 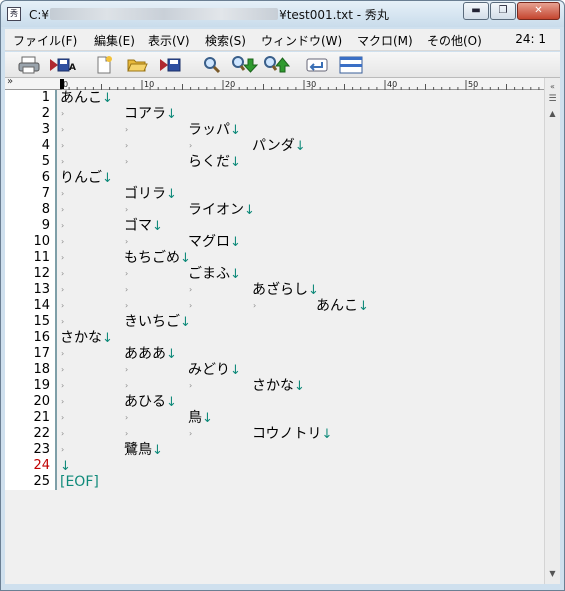 What do you see at coordinates (552, 573) in the screenshot?
I see `scroll-down-arrow-icon: ▼` at bounding box center [552, 573].